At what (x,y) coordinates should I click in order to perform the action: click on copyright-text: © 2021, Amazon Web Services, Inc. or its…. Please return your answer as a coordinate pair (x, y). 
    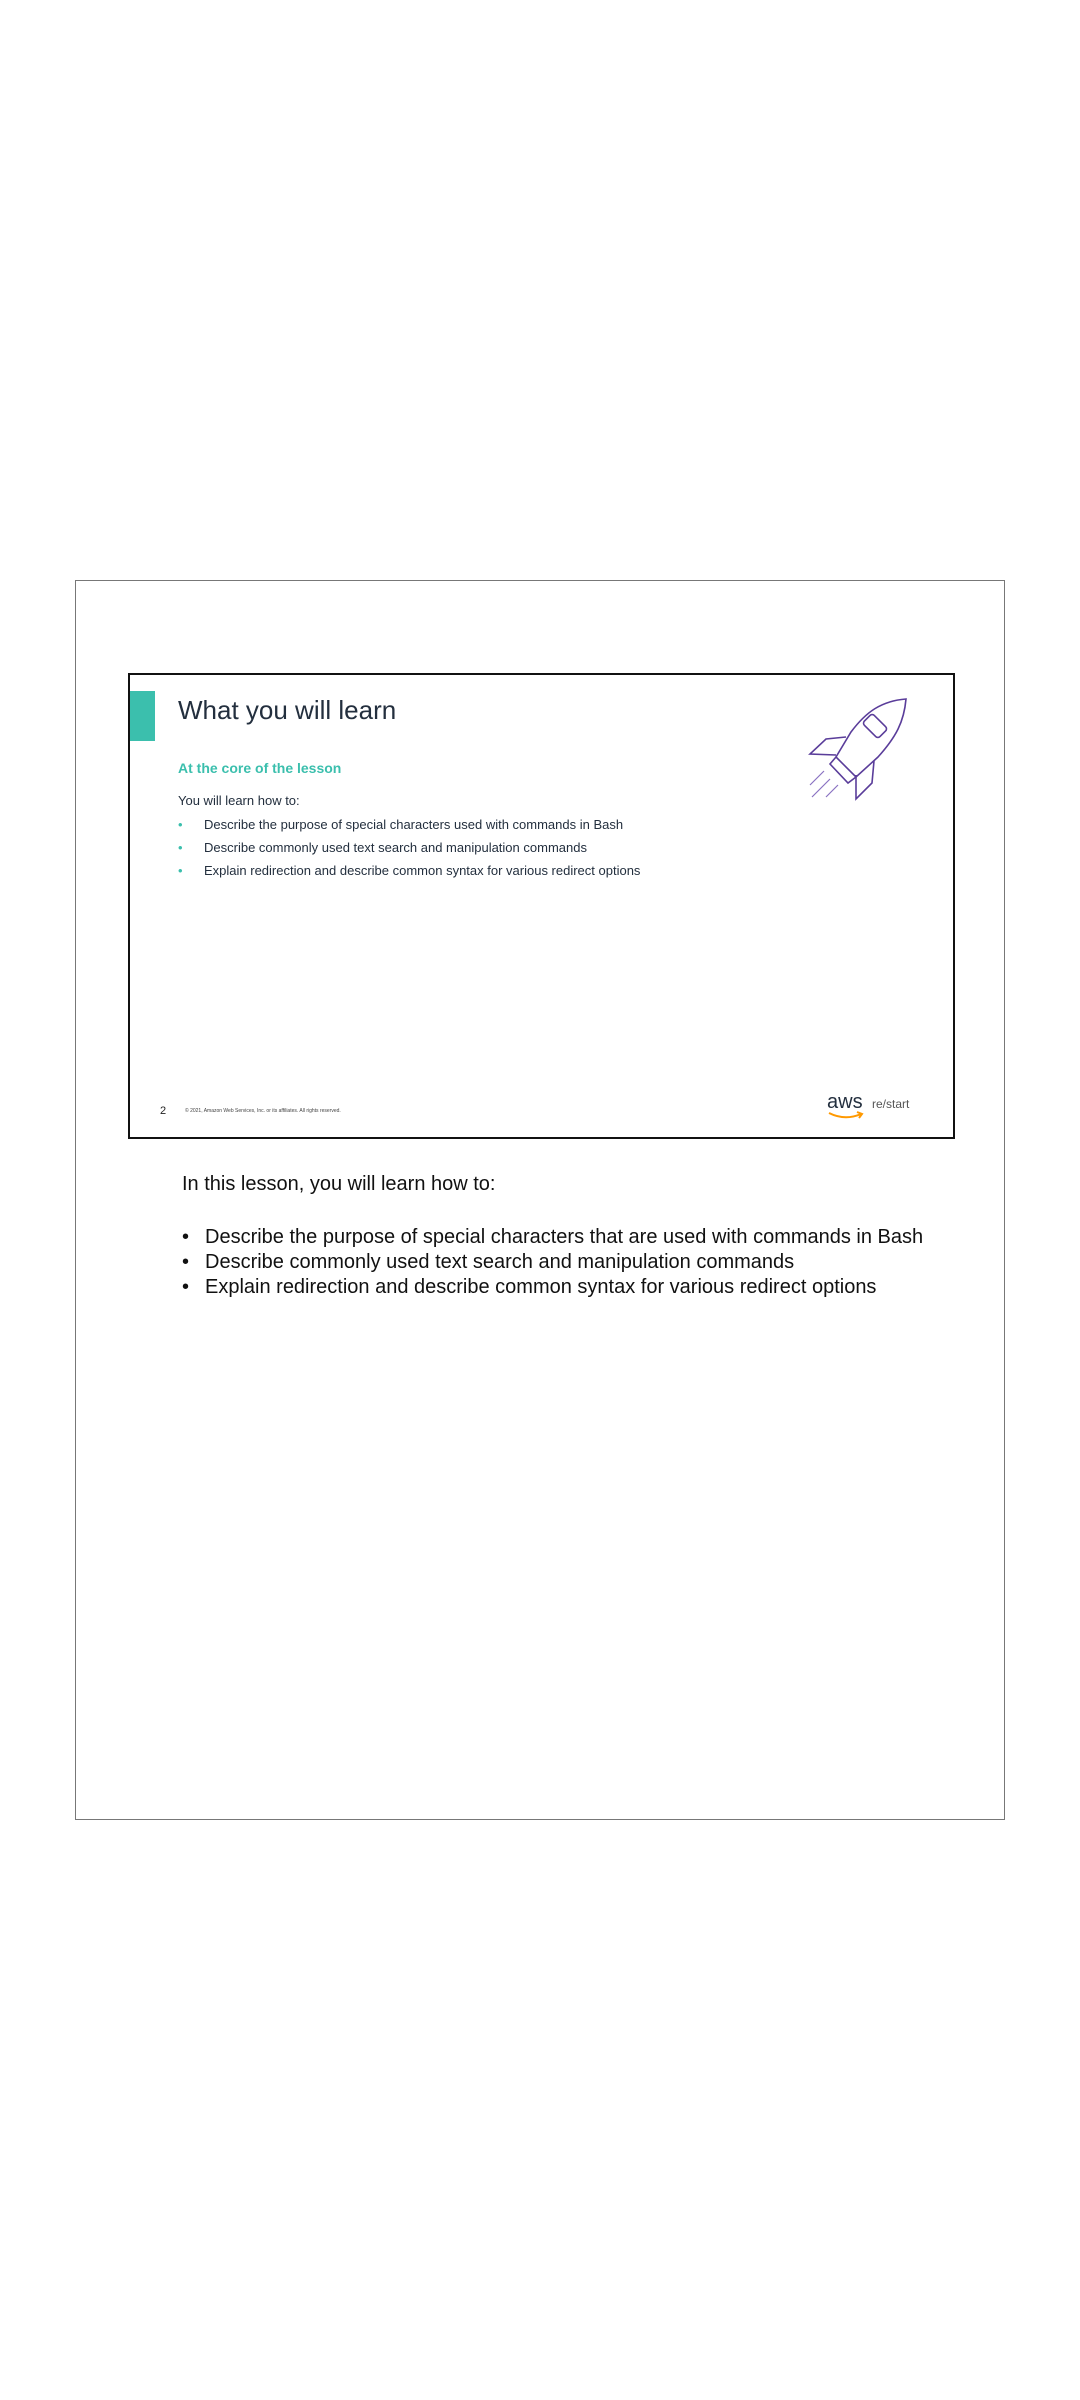
    Looking at the image, I should click on (263, 1111).